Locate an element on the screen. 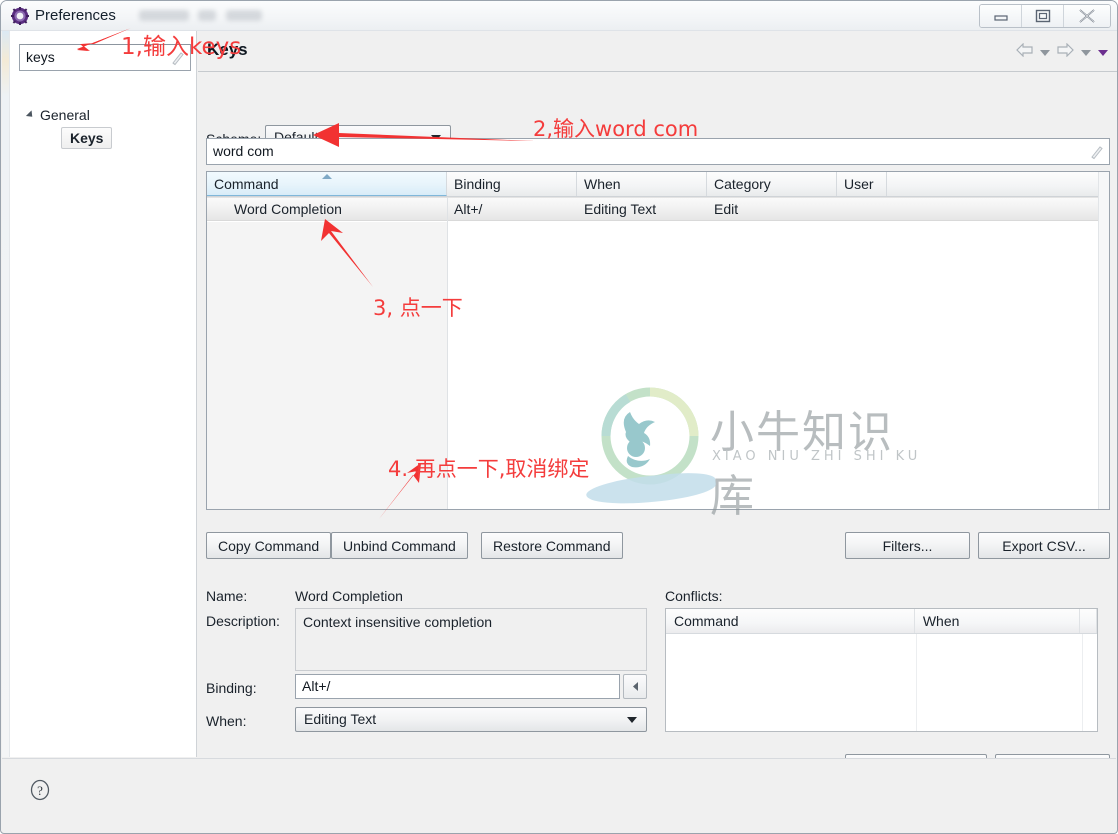 Image resolution: width=1118 pixels, height=834 pixels. sidebar-item-keys: Keys is located at coordinates (87, 138).